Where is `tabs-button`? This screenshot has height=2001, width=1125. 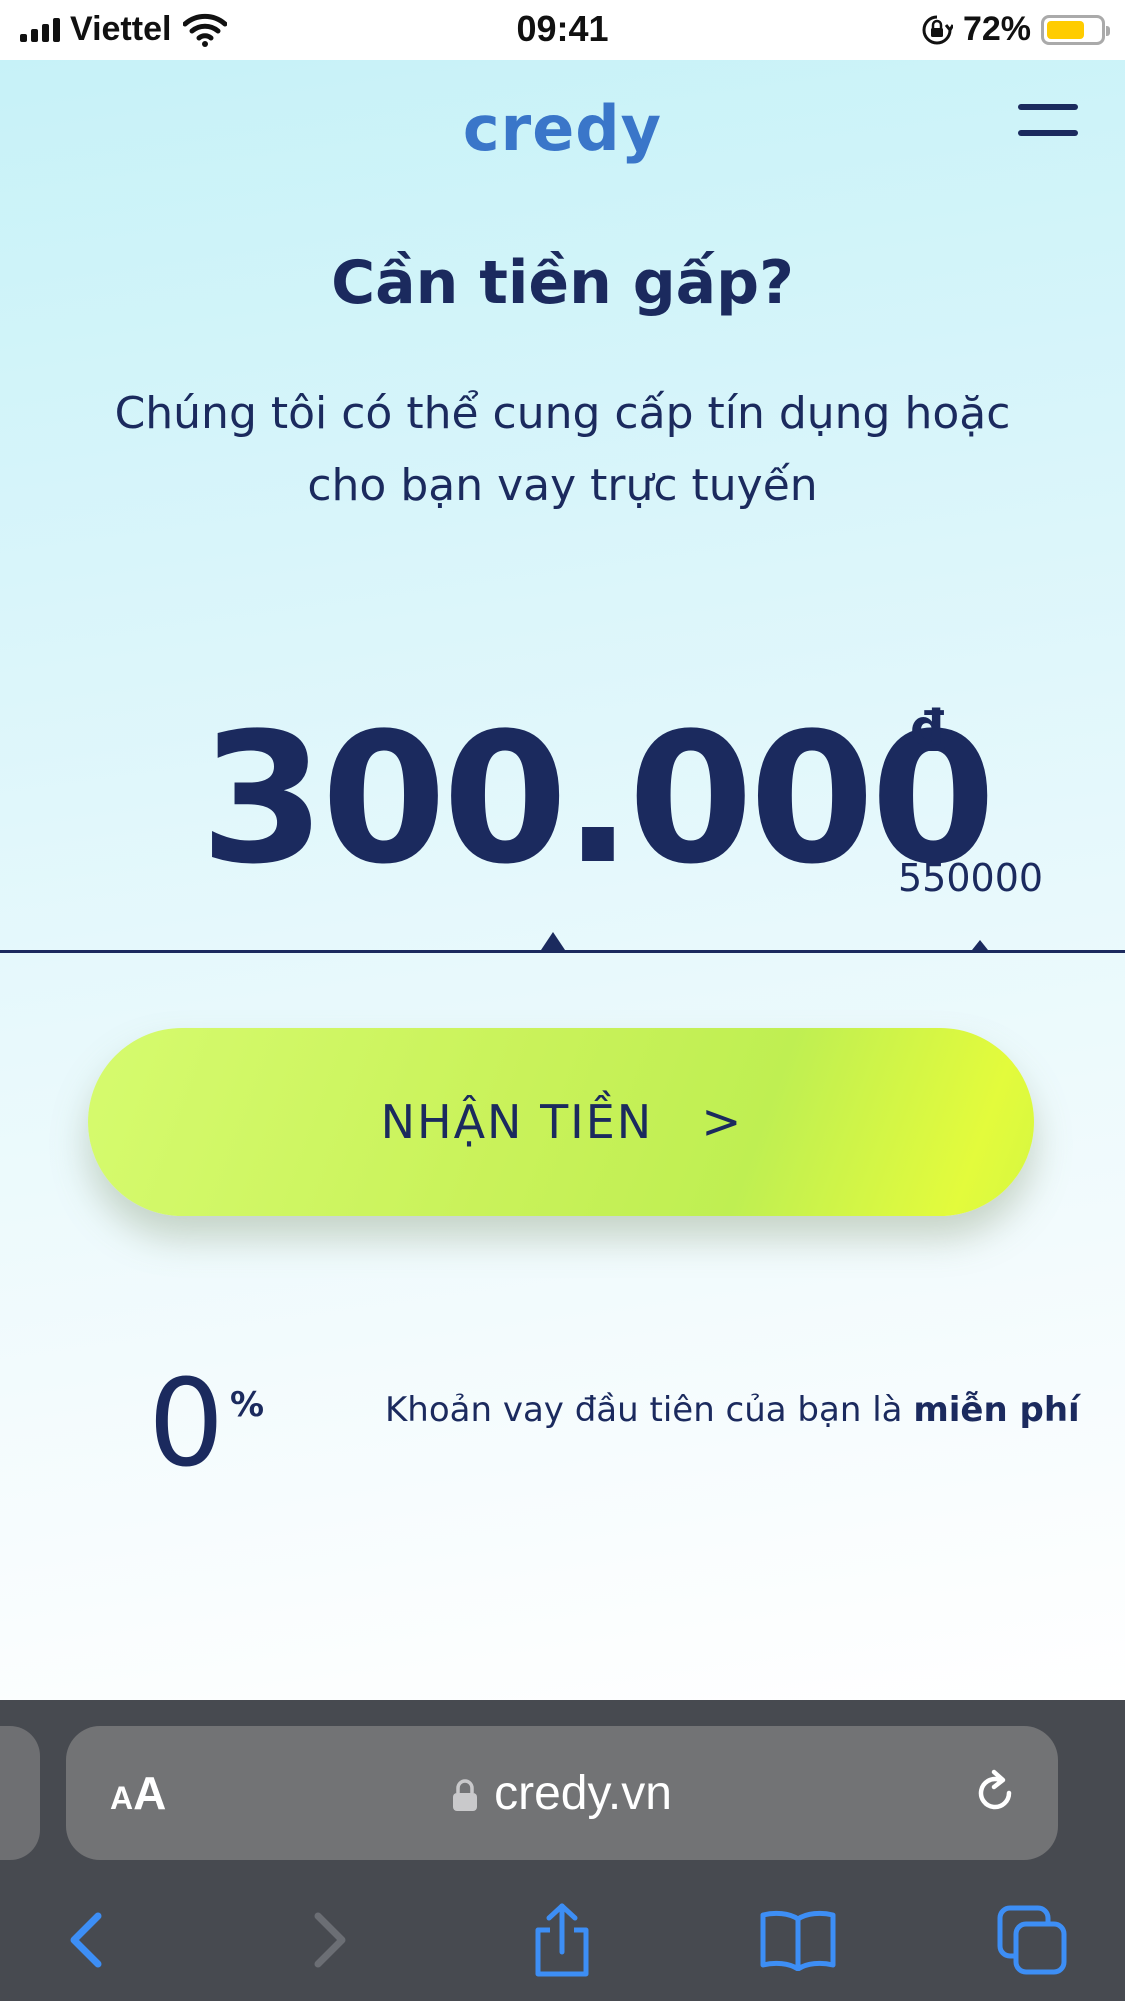
tabs-button is located at coordinates (1032, 1940).